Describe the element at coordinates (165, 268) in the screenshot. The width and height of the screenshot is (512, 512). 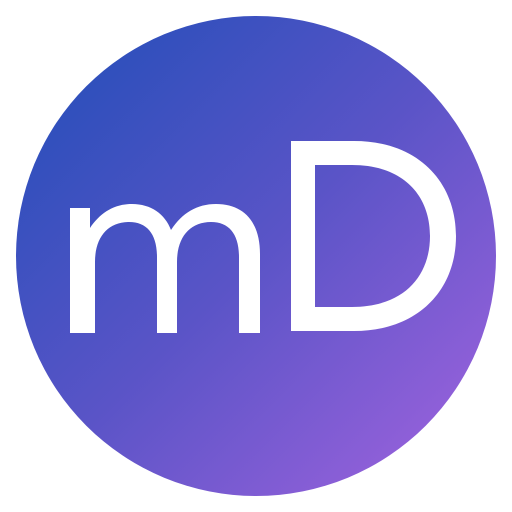
I see `logo-letter-m` at that location.